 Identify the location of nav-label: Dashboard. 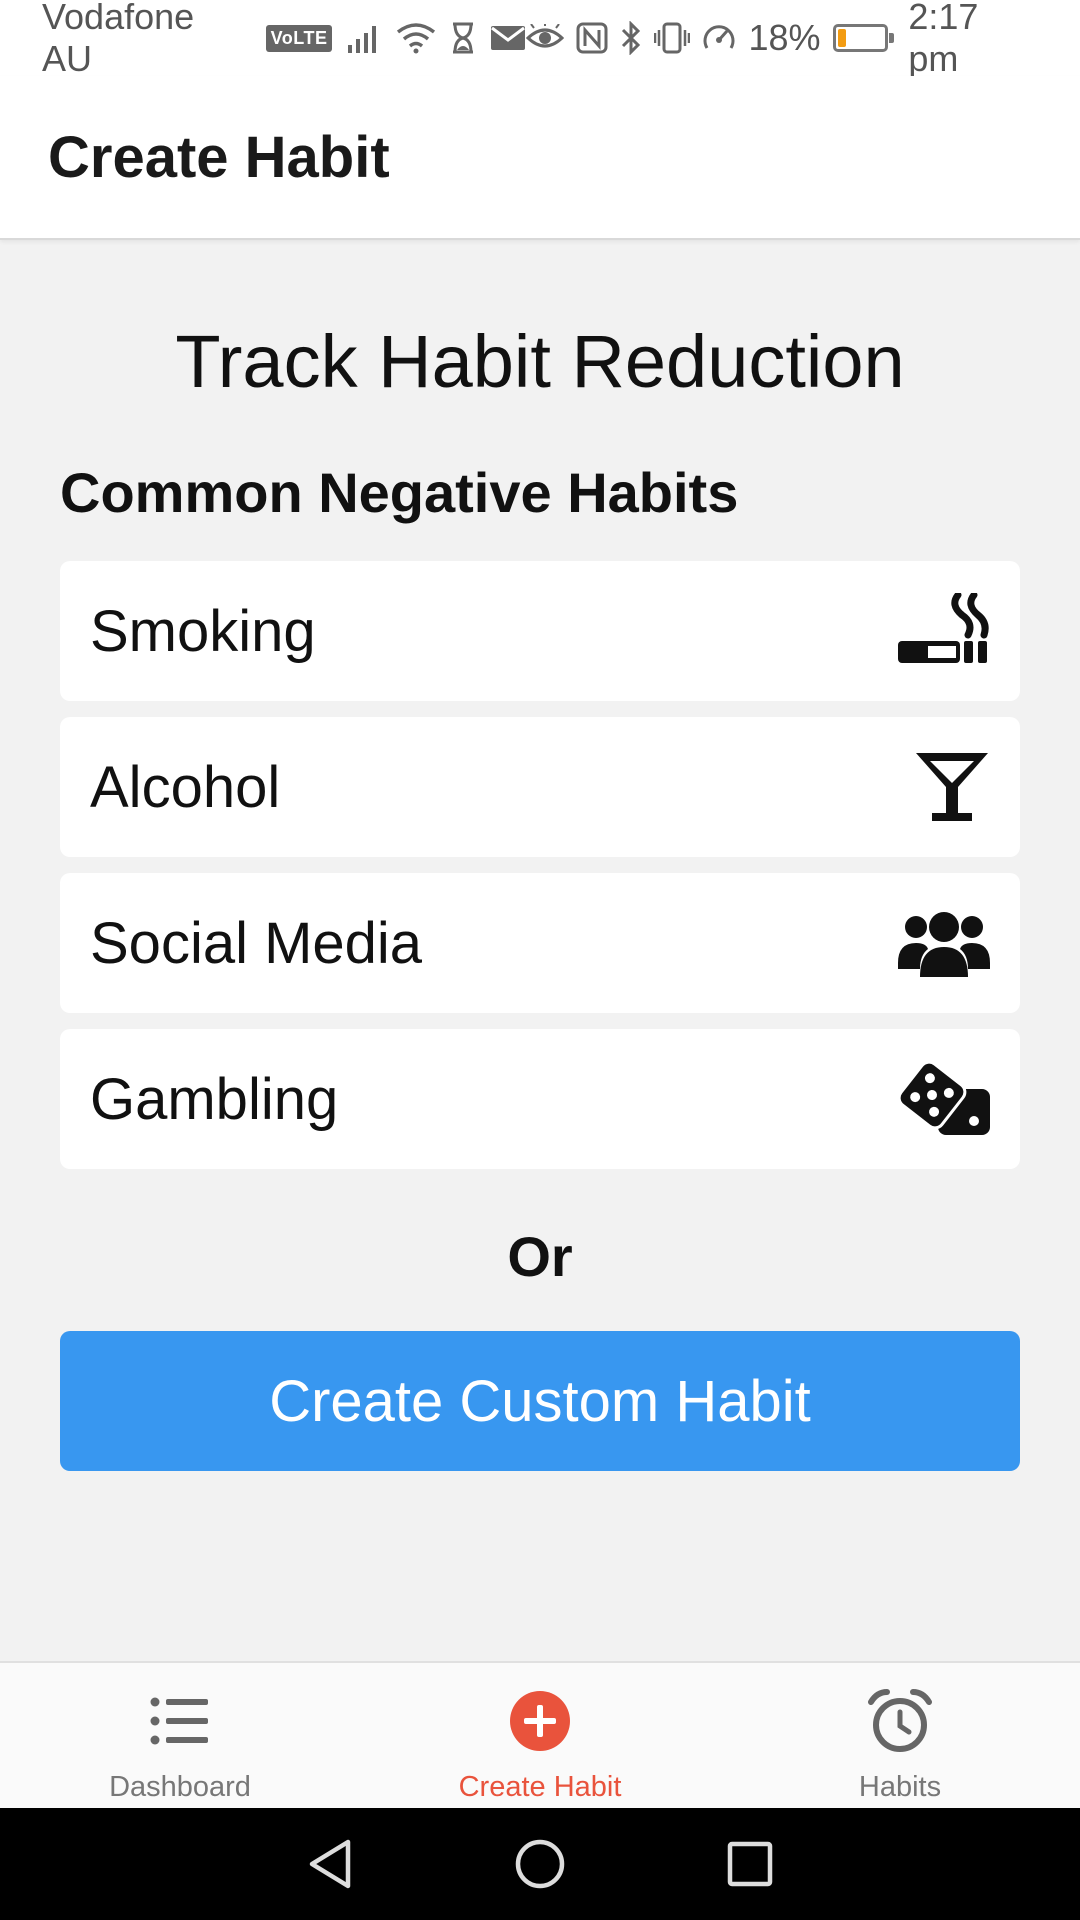
(180, 1787).